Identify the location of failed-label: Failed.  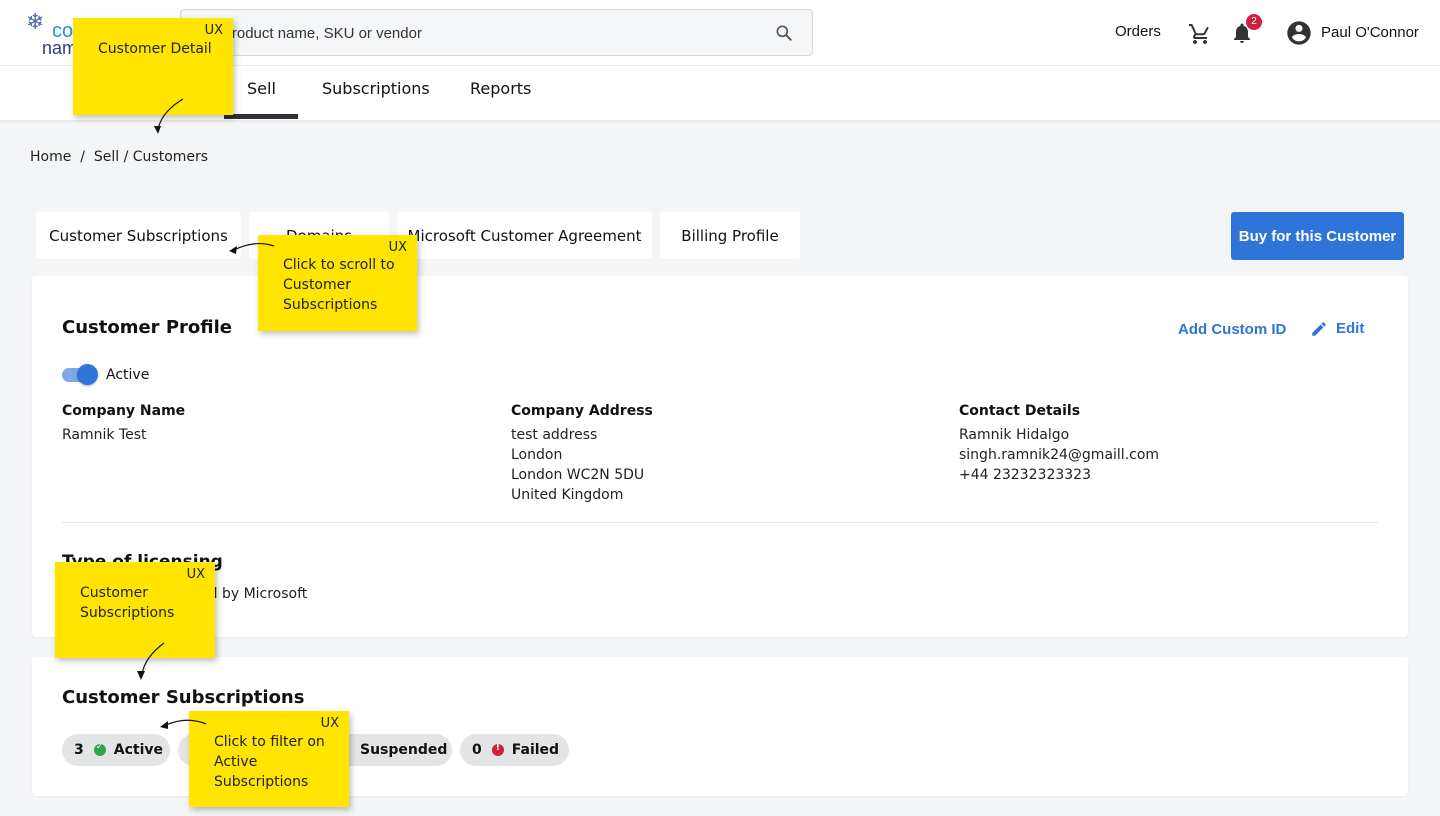
(535, 750).